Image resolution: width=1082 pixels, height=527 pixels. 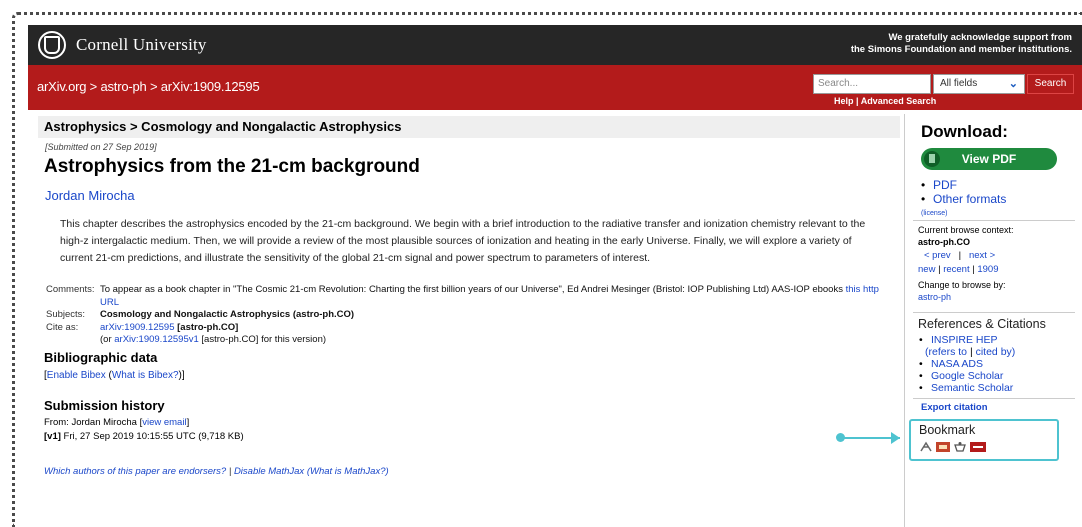 I want to click on bracket-close: )], so click(x=181, y=375).